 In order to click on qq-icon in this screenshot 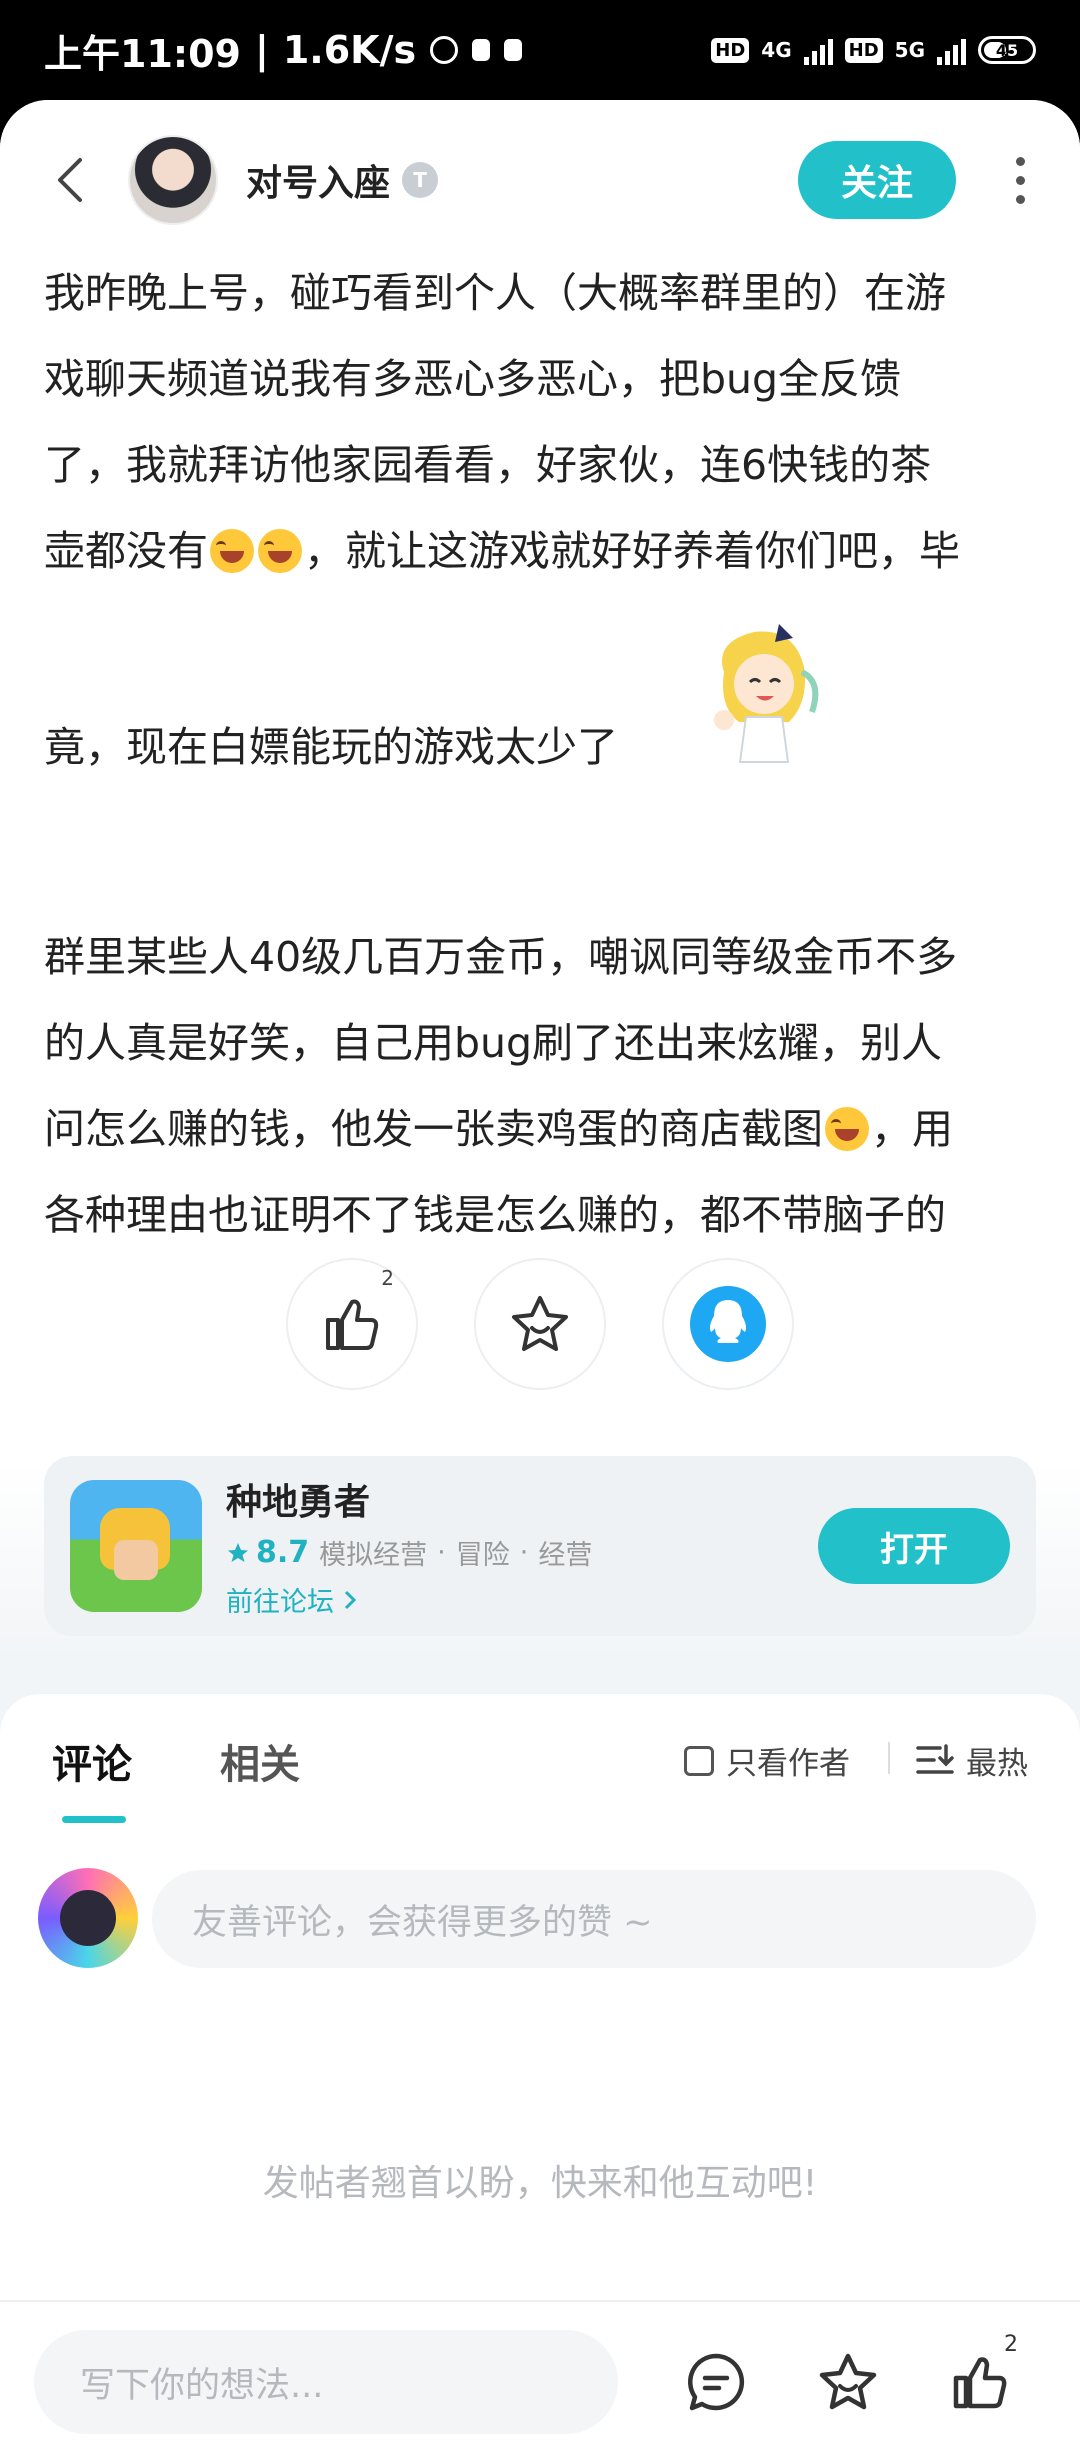, I will do `click(728, 1324)`.